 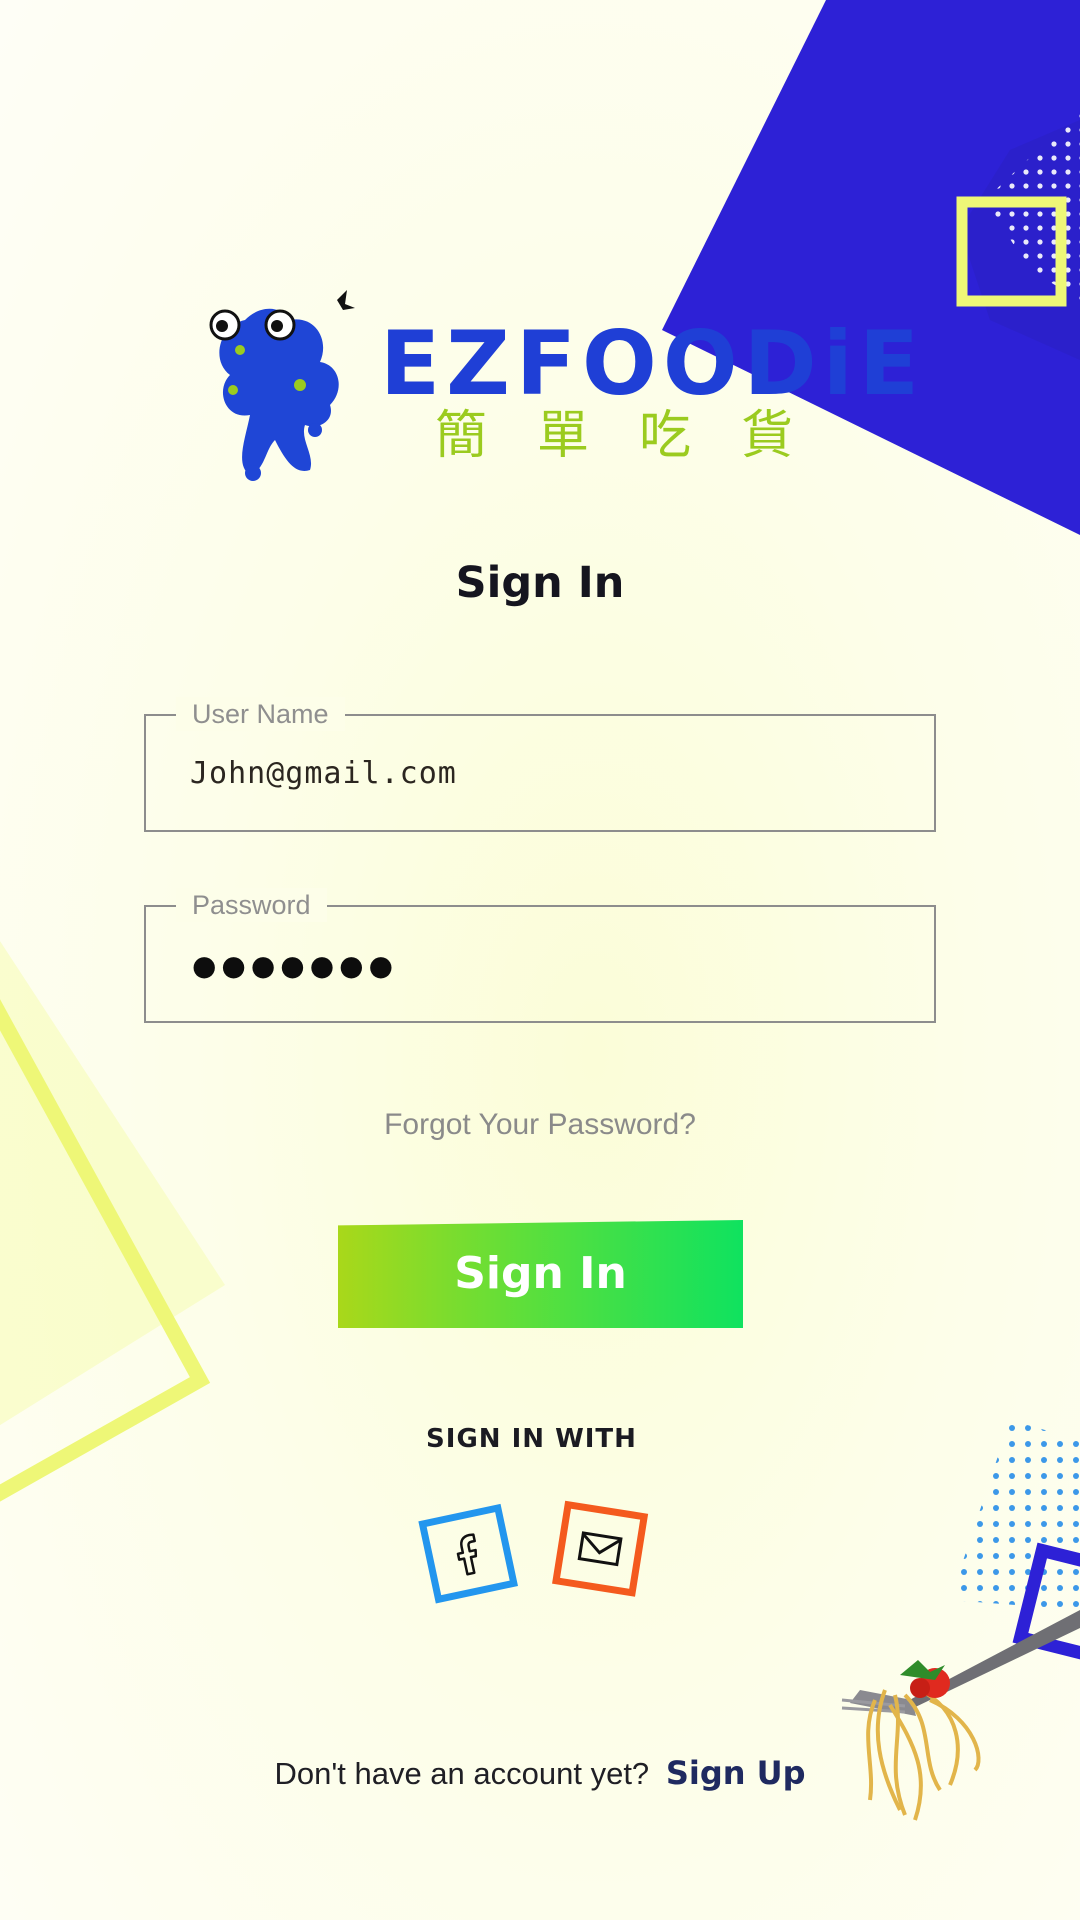 What do you see at coordinates (260, 714) in the screenshot?
I see `username-label: User Name` at bounding box center [260, 714].